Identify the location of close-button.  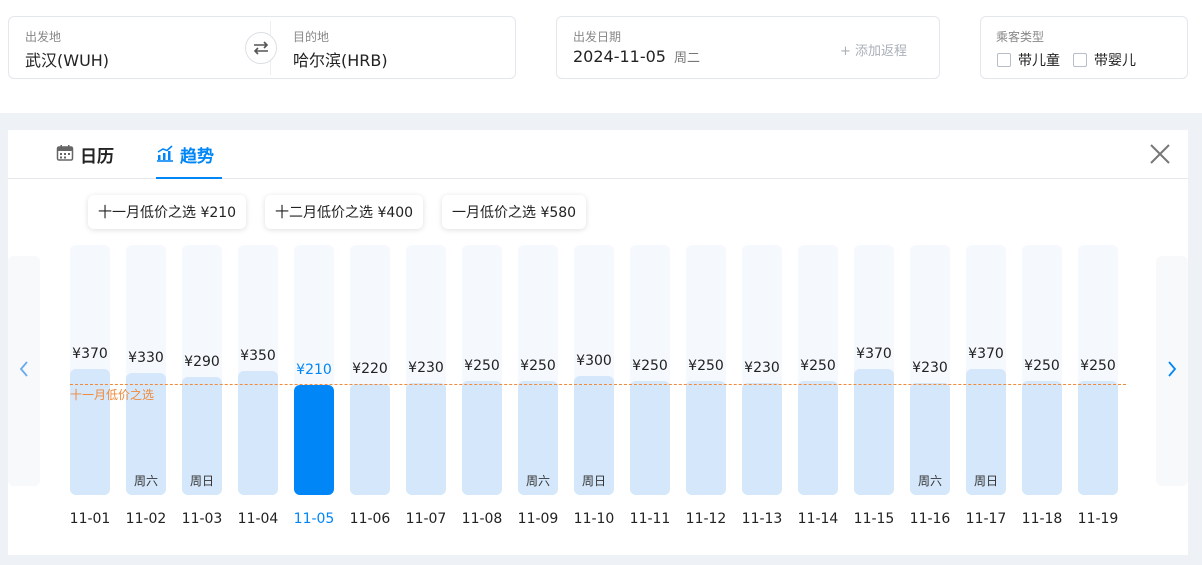
(1160, 154).